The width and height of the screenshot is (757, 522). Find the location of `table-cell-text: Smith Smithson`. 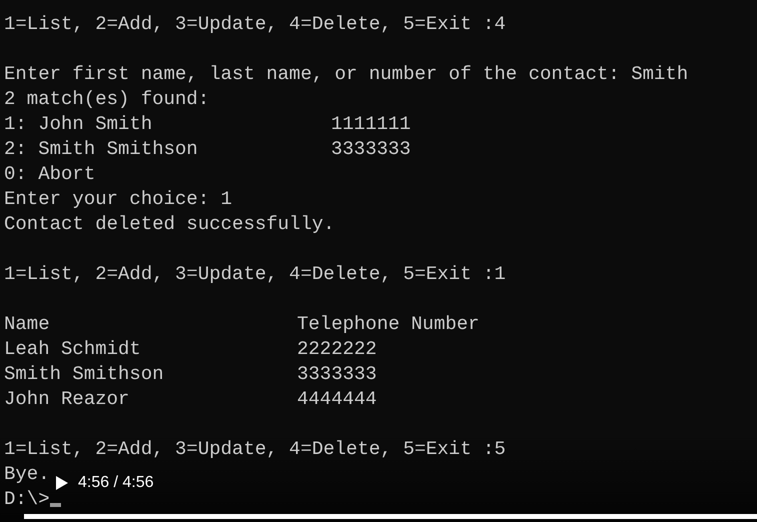

table-cell-text: Smith Smithson is located at coordinates (84, 374).